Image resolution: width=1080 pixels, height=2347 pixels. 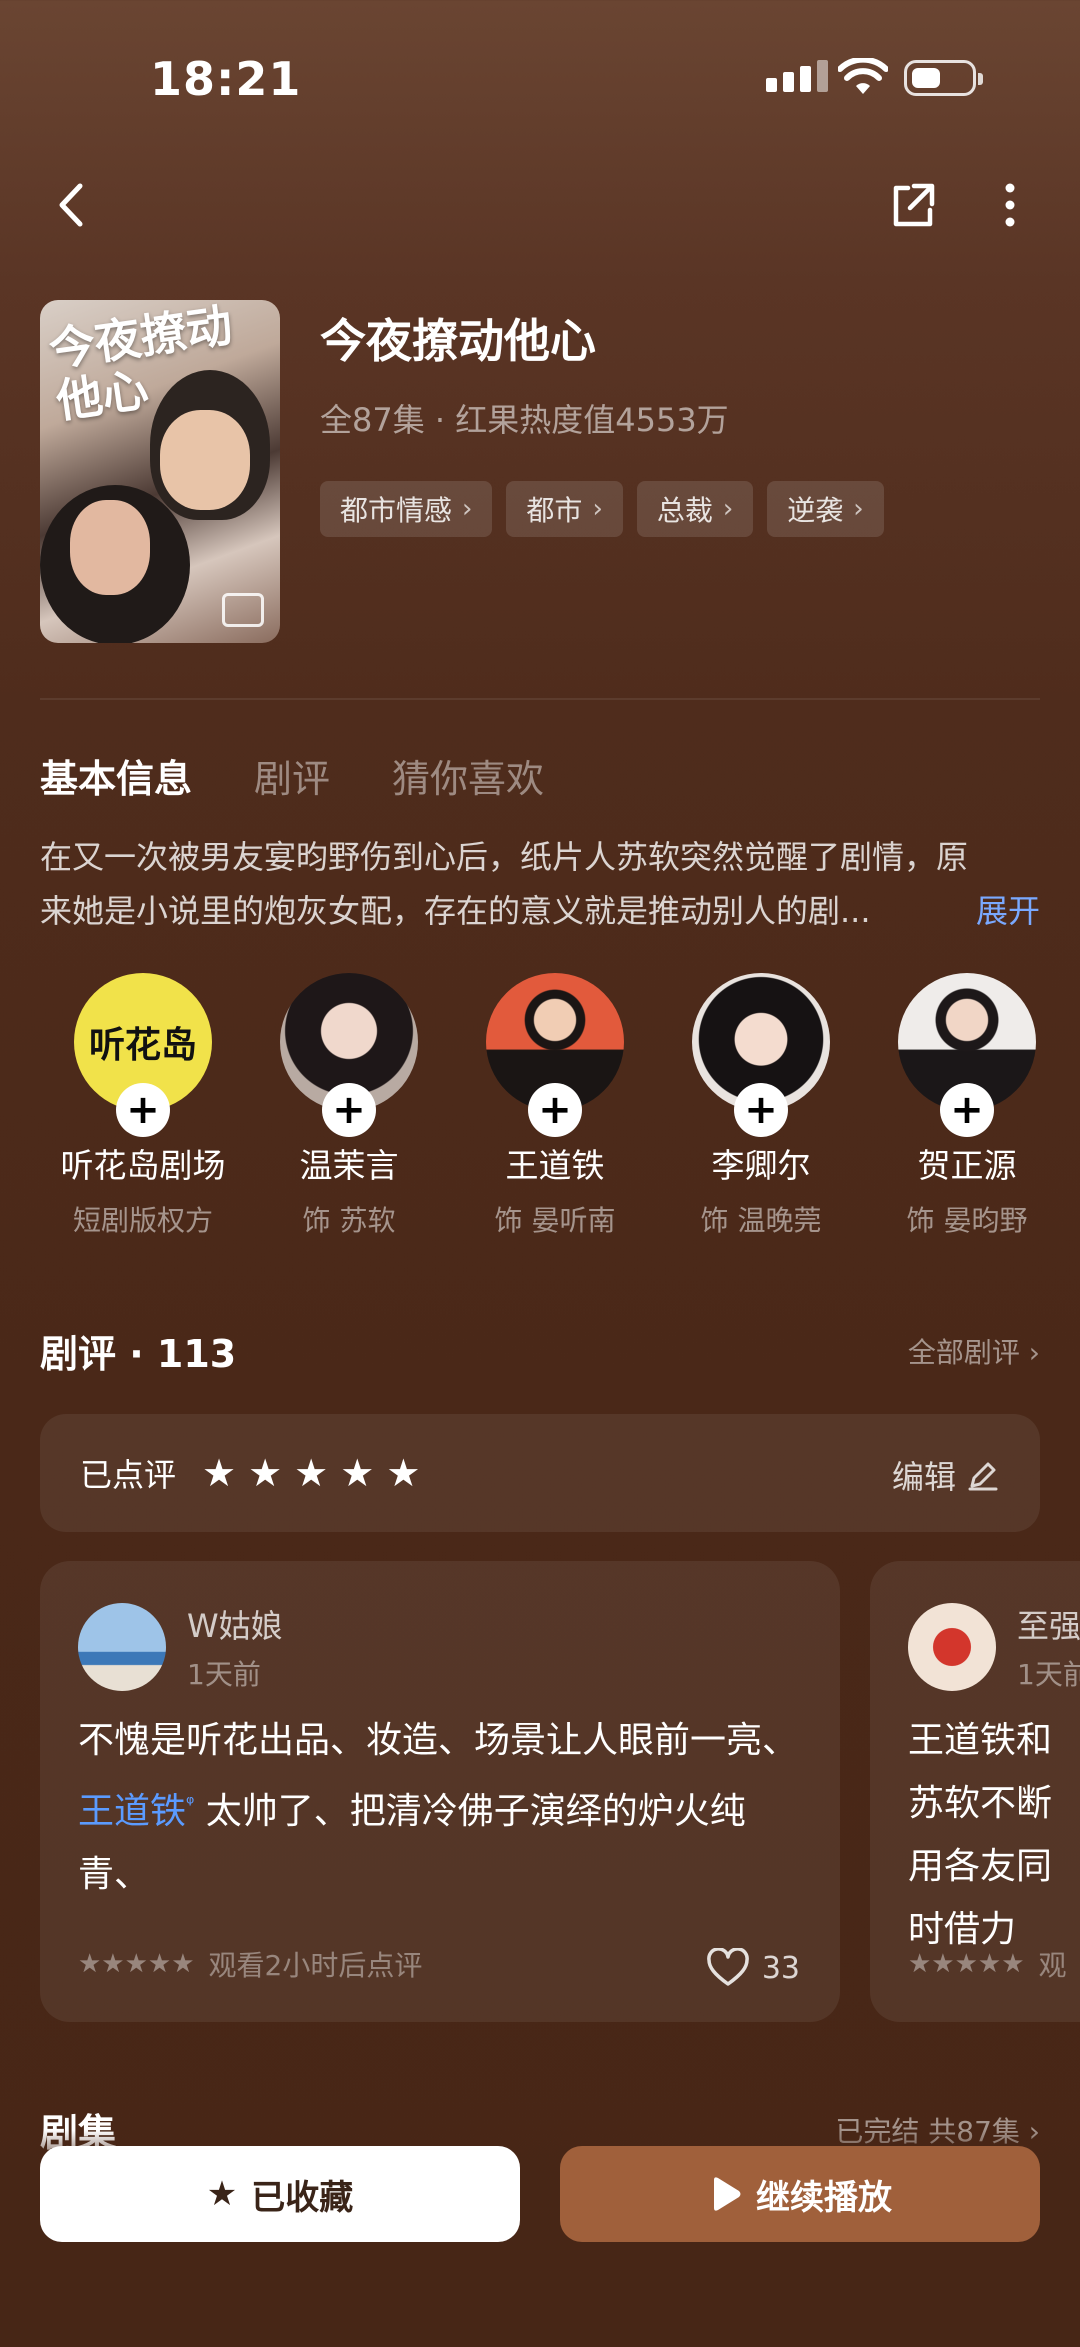 I want to click on cast-role: 饰 晏听南, so click(x=555, y=1220).